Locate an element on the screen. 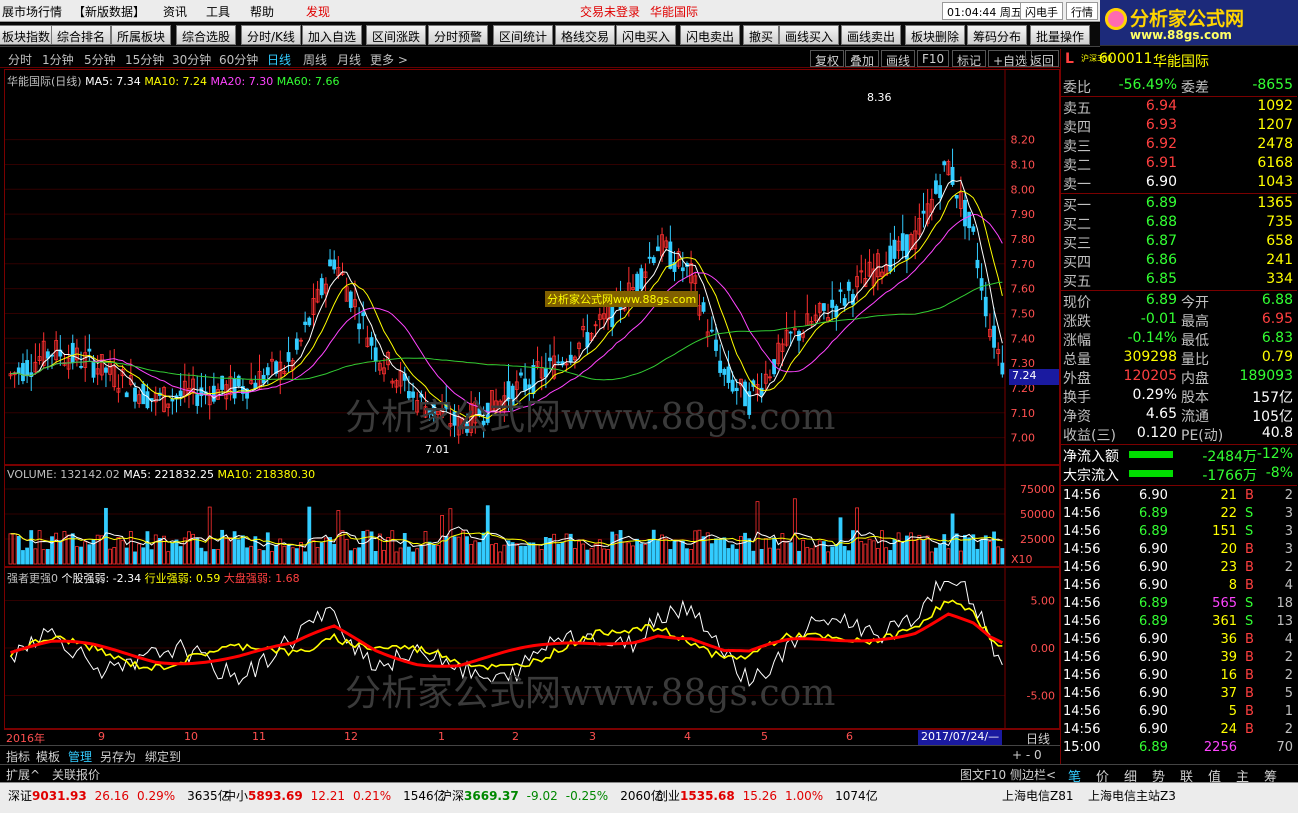 Image resolution: width=1298 pixels, height=813 pixels. ext-right-1: 侧边栏< is located at coordinates (1033, 774).